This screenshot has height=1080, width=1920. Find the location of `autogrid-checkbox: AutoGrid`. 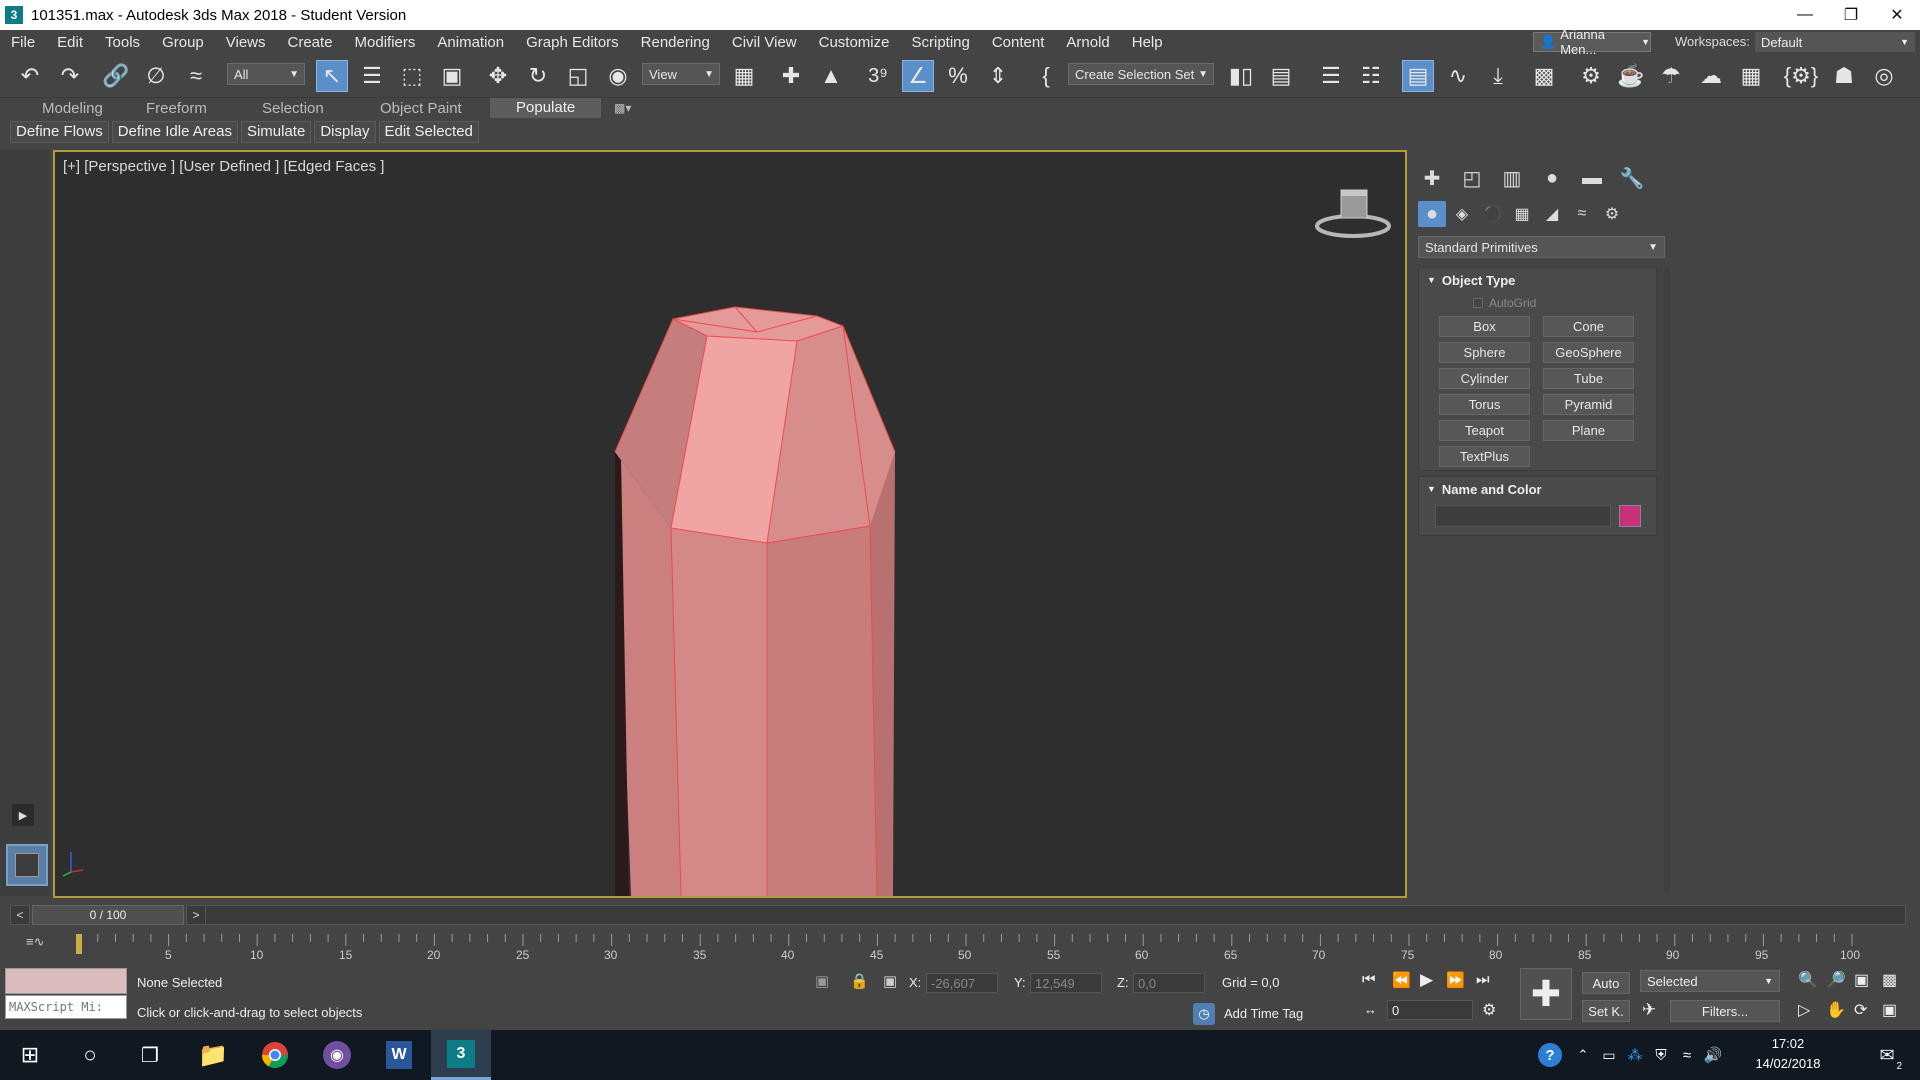

autogrid-checkbox: AutoGrid is located at coordinates (1504, 303).